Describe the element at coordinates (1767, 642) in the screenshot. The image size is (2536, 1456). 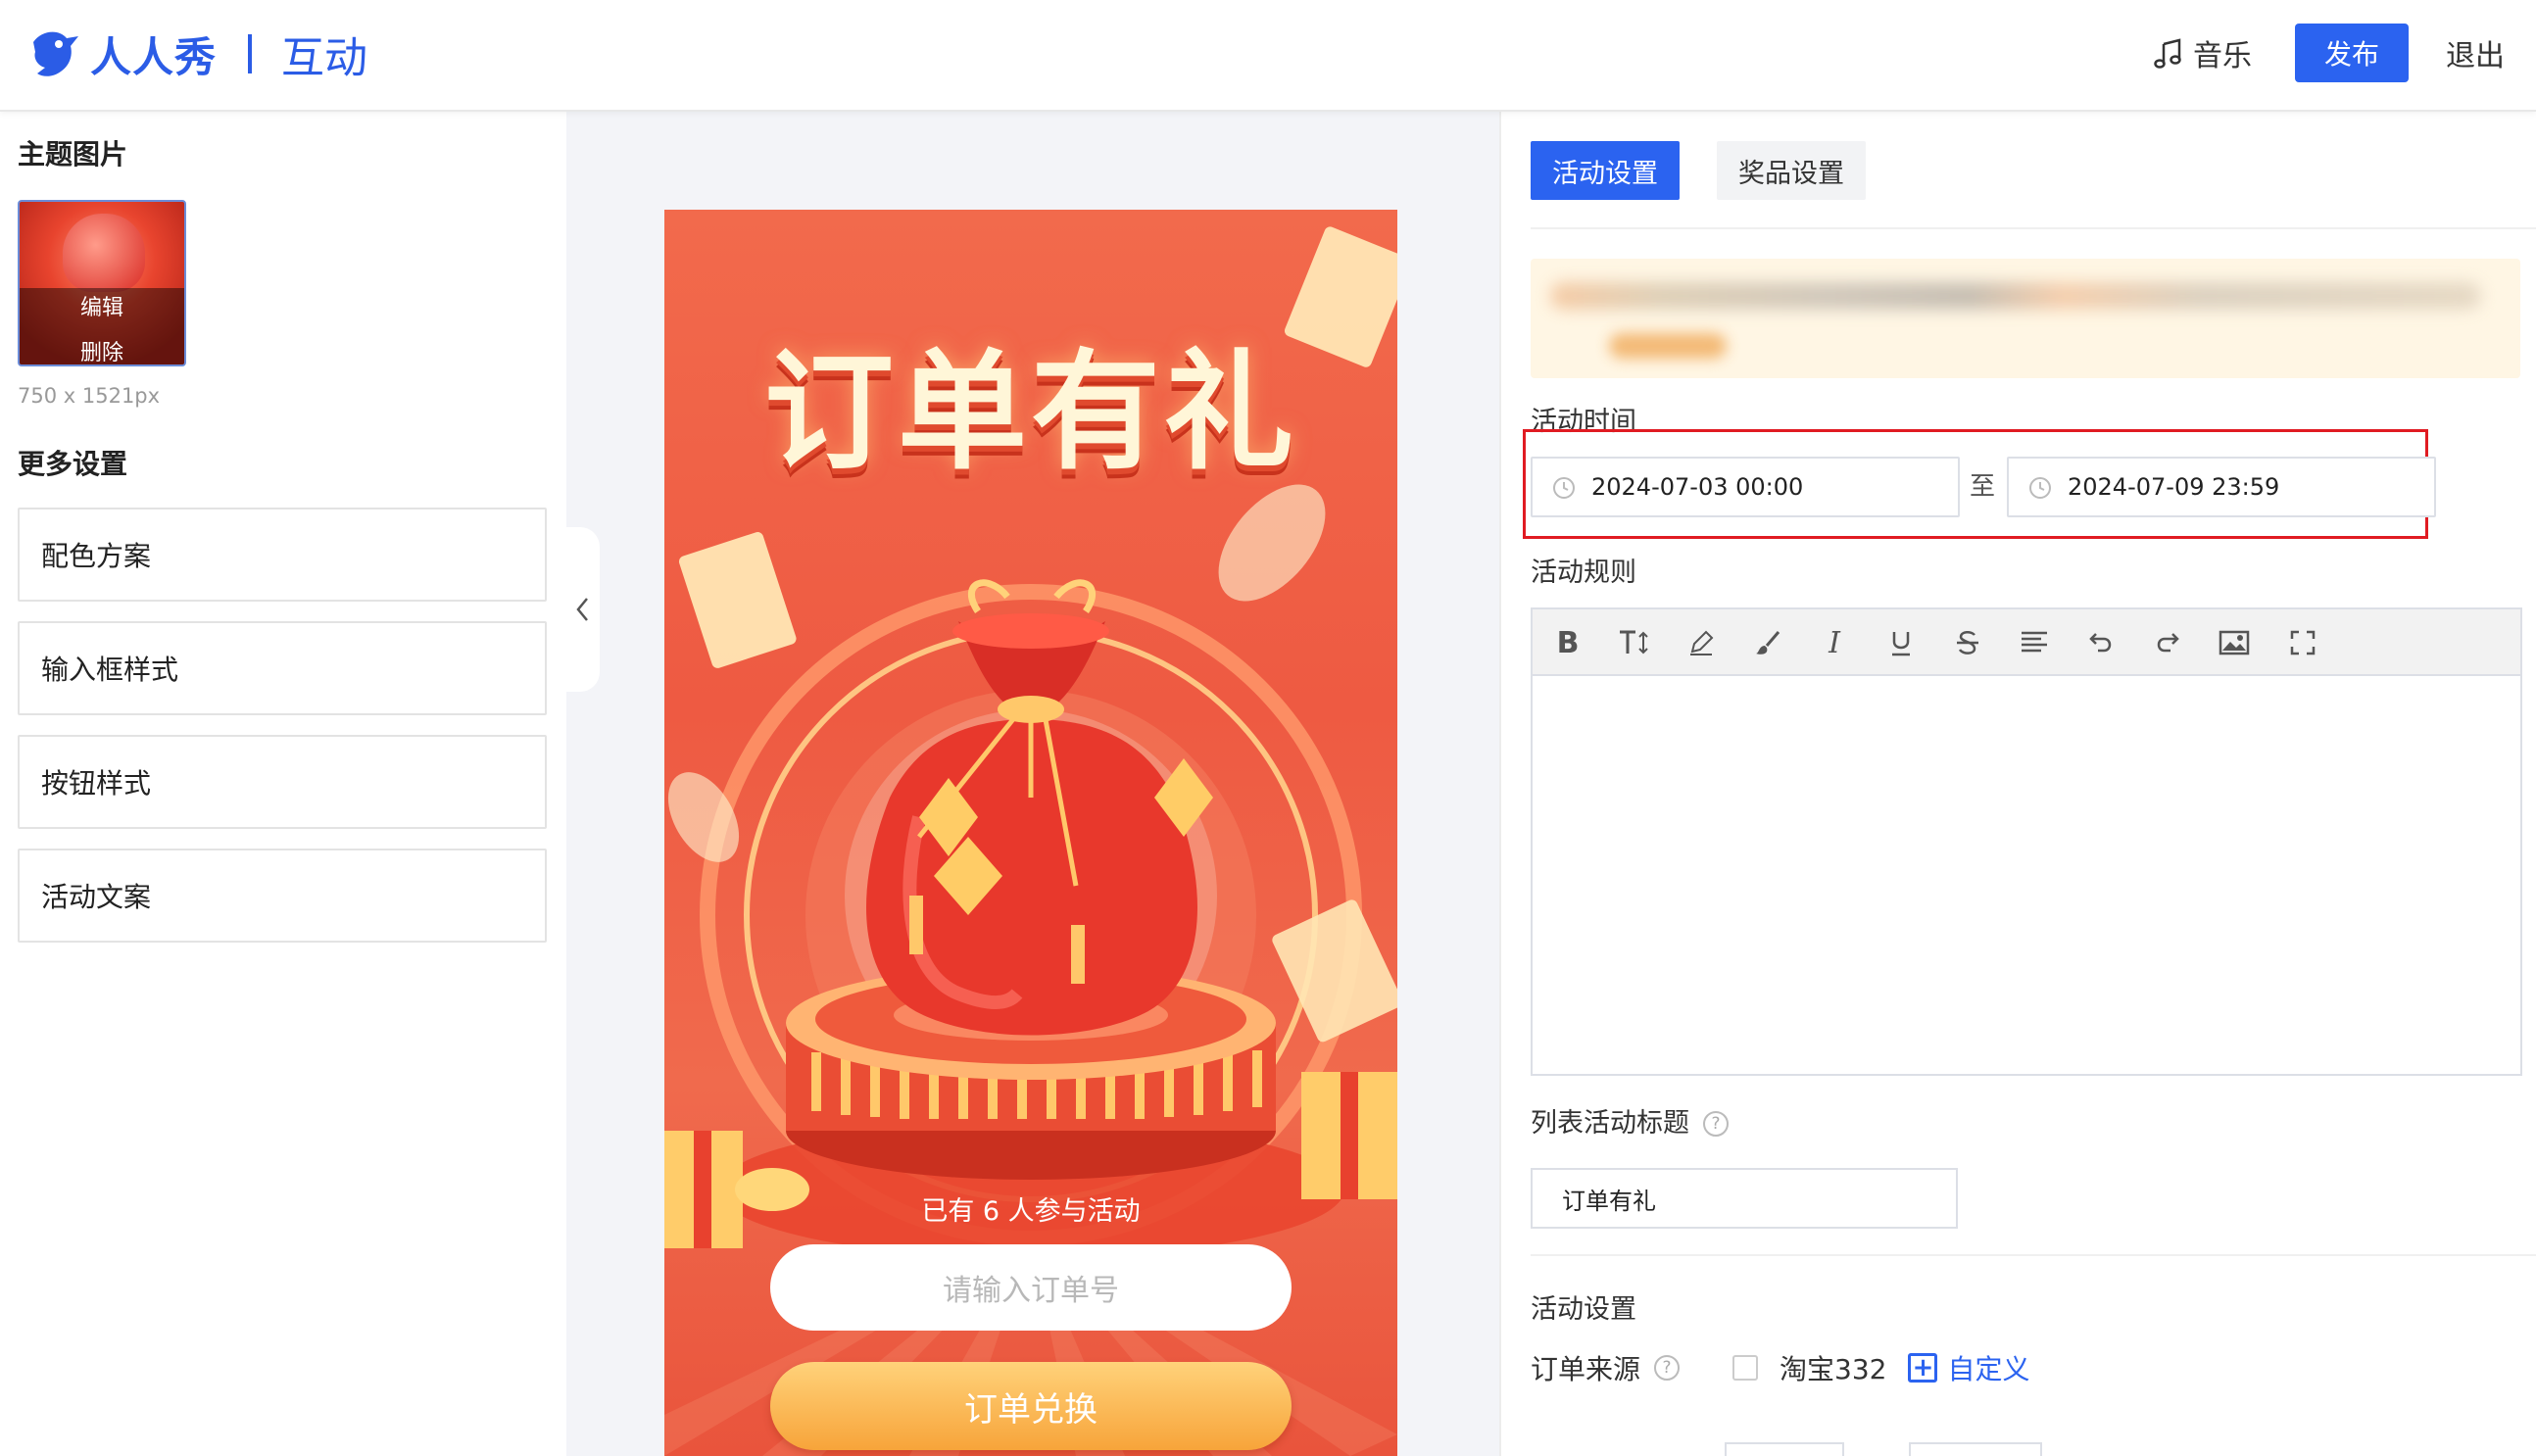
I see `brush-icon` at that location.